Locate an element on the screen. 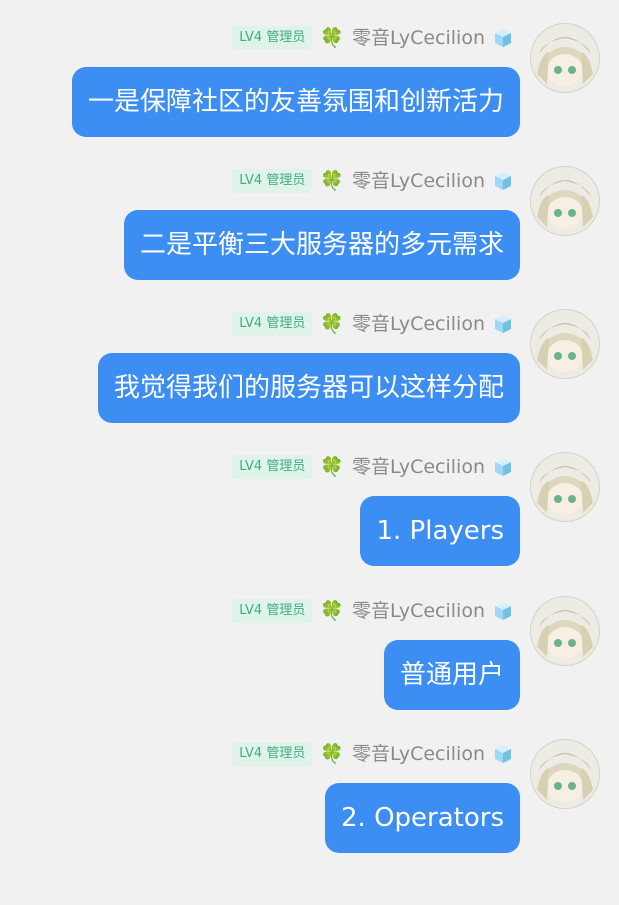 The width and height of the screenshot is (619, 905). message-bubble: 我觉得我们的服务器可以这样分配 is located at coordinates (308, 388).